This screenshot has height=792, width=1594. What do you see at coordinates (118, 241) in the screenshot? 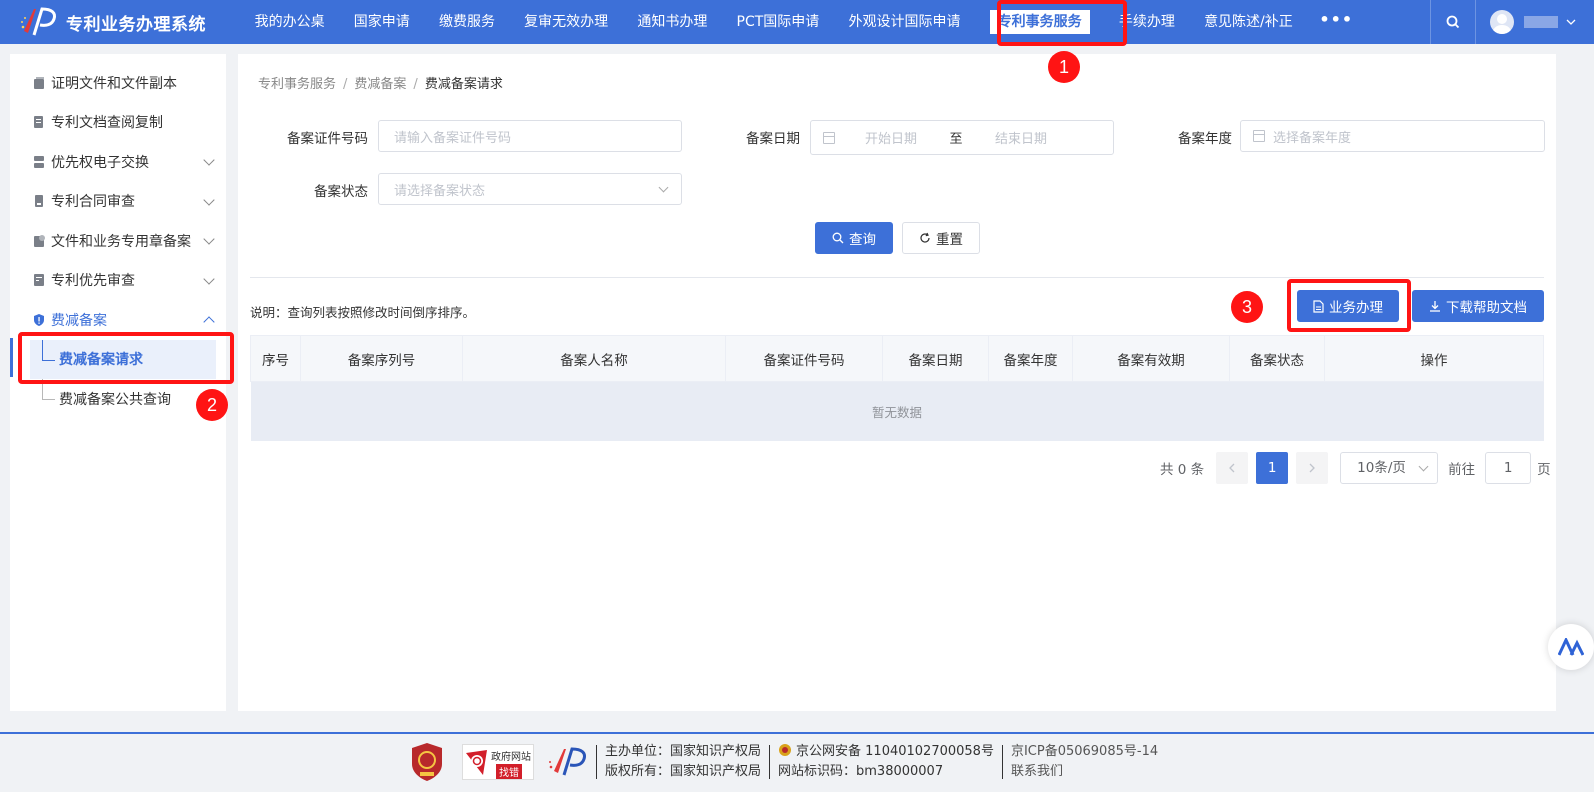
I see `sidebar-item-seal-filing: 文件和业务专用章备案` at bounding box center [118, 241].